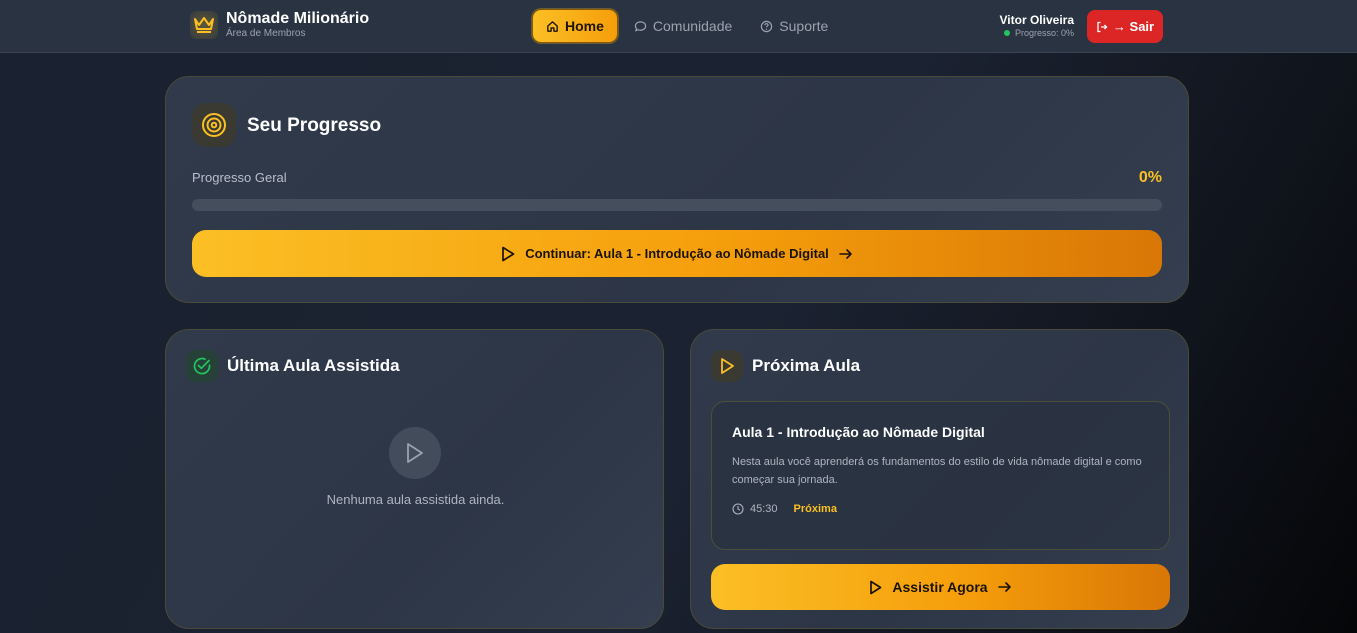  Describe the element at coordinates (815, 509) in the screenshot. I see `lesson-status-badge: Próxima` at that location.